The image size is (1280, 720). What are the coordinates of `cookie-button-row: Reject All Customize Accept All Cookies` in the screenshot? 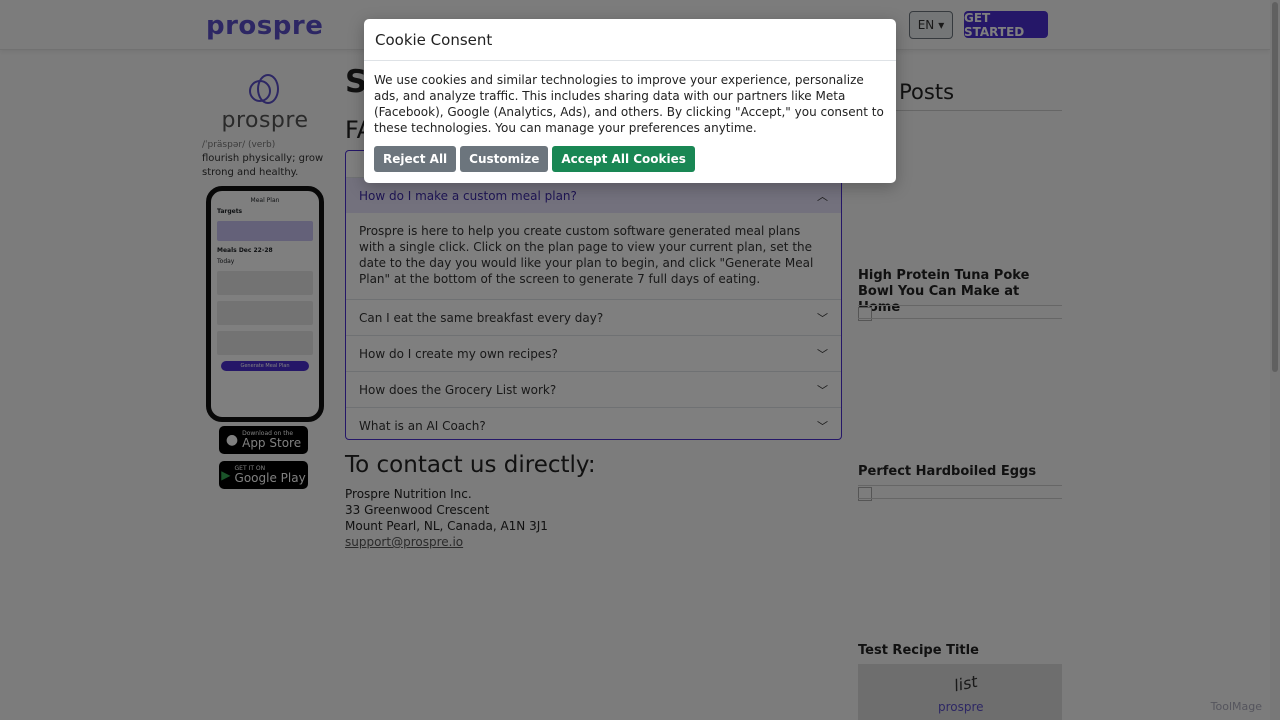 It's located at (630, 159).